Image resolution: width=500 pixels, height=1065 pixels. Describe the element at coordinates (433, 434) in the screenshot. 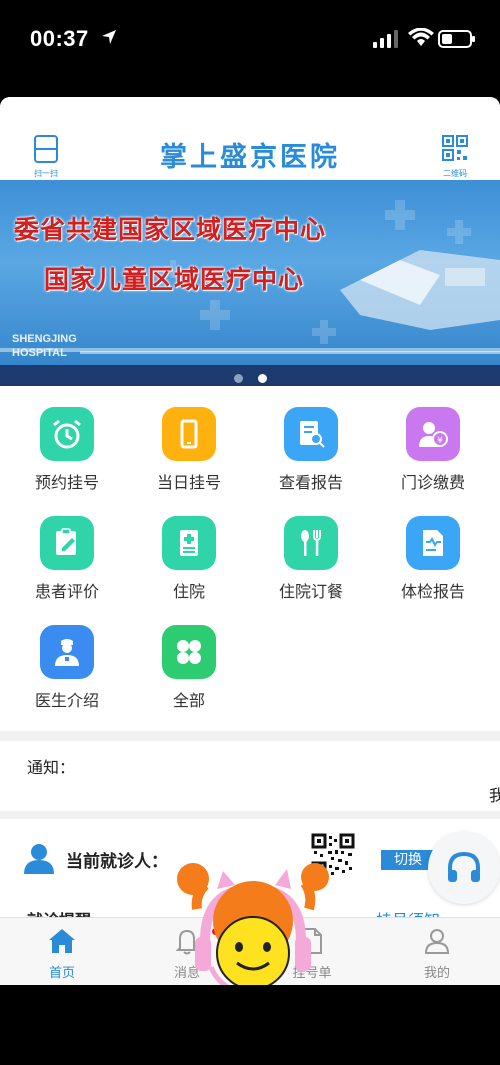

I see `payment-icon: ¥` at that location.